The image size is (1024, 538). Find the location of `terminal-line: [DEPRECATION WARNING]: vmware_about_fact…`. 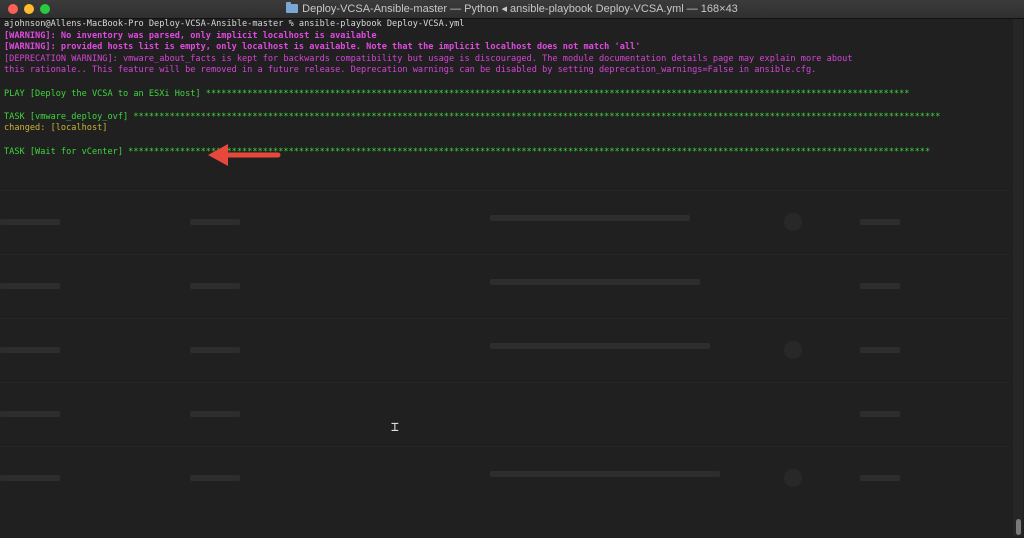

terminal-line: [DEPRECATION WARNING]: vmware_about_fact… is located at coordinates (428, 58).